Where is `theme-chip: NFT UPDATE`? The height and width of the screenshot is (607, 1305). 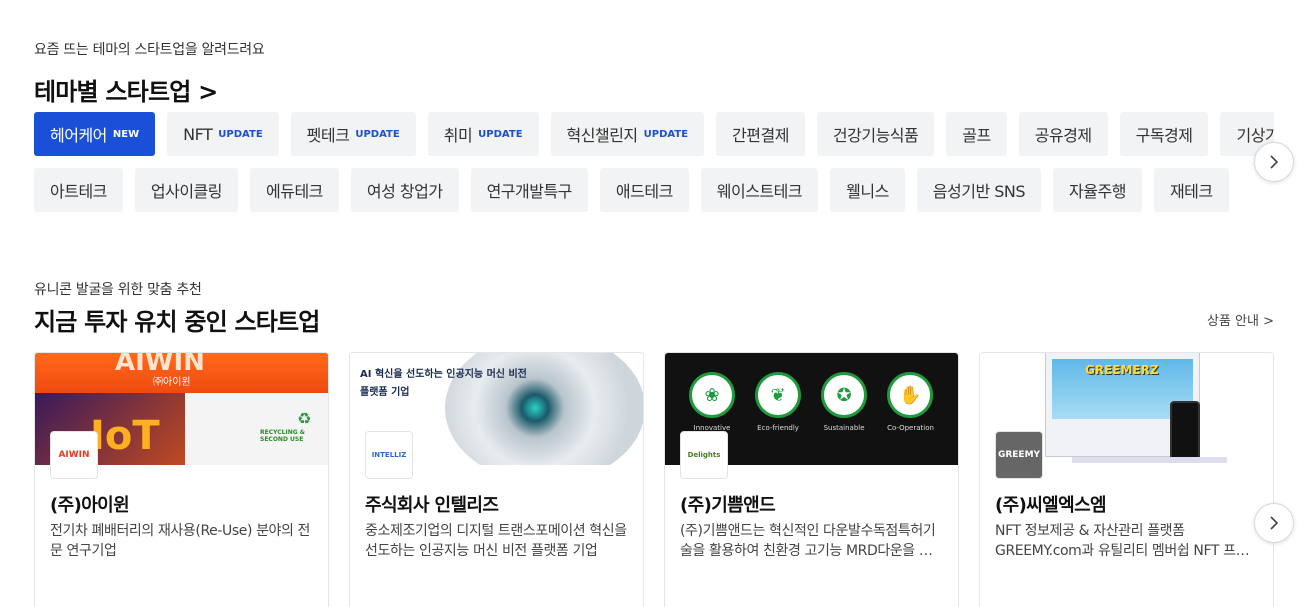
theme-chip: NFT UPDATE is located at coordinates (223, 134).